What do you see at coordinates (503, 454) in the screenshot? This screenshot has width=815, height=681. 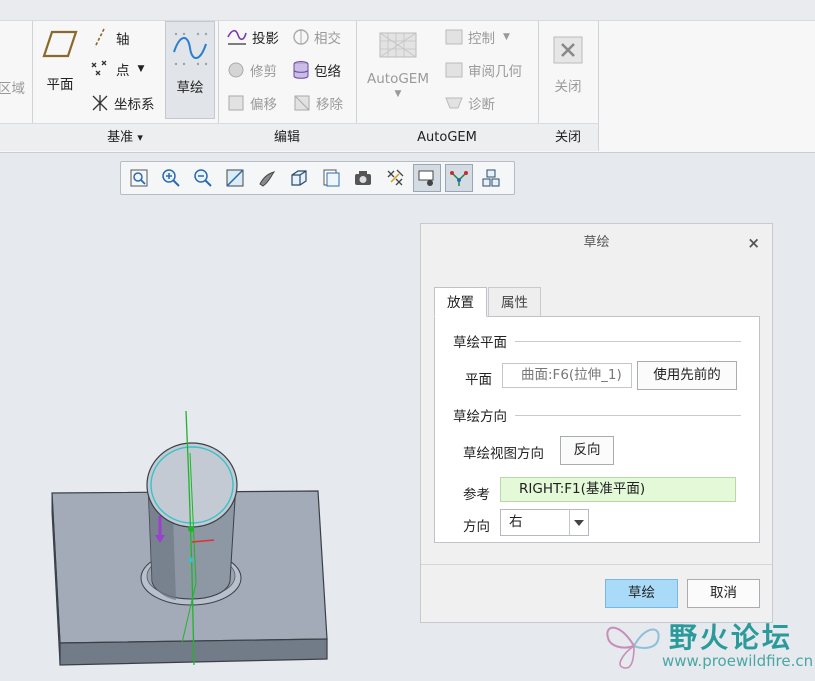 I see `view-direction-label: 草绘视图方向` at bounding box center [503, 454].